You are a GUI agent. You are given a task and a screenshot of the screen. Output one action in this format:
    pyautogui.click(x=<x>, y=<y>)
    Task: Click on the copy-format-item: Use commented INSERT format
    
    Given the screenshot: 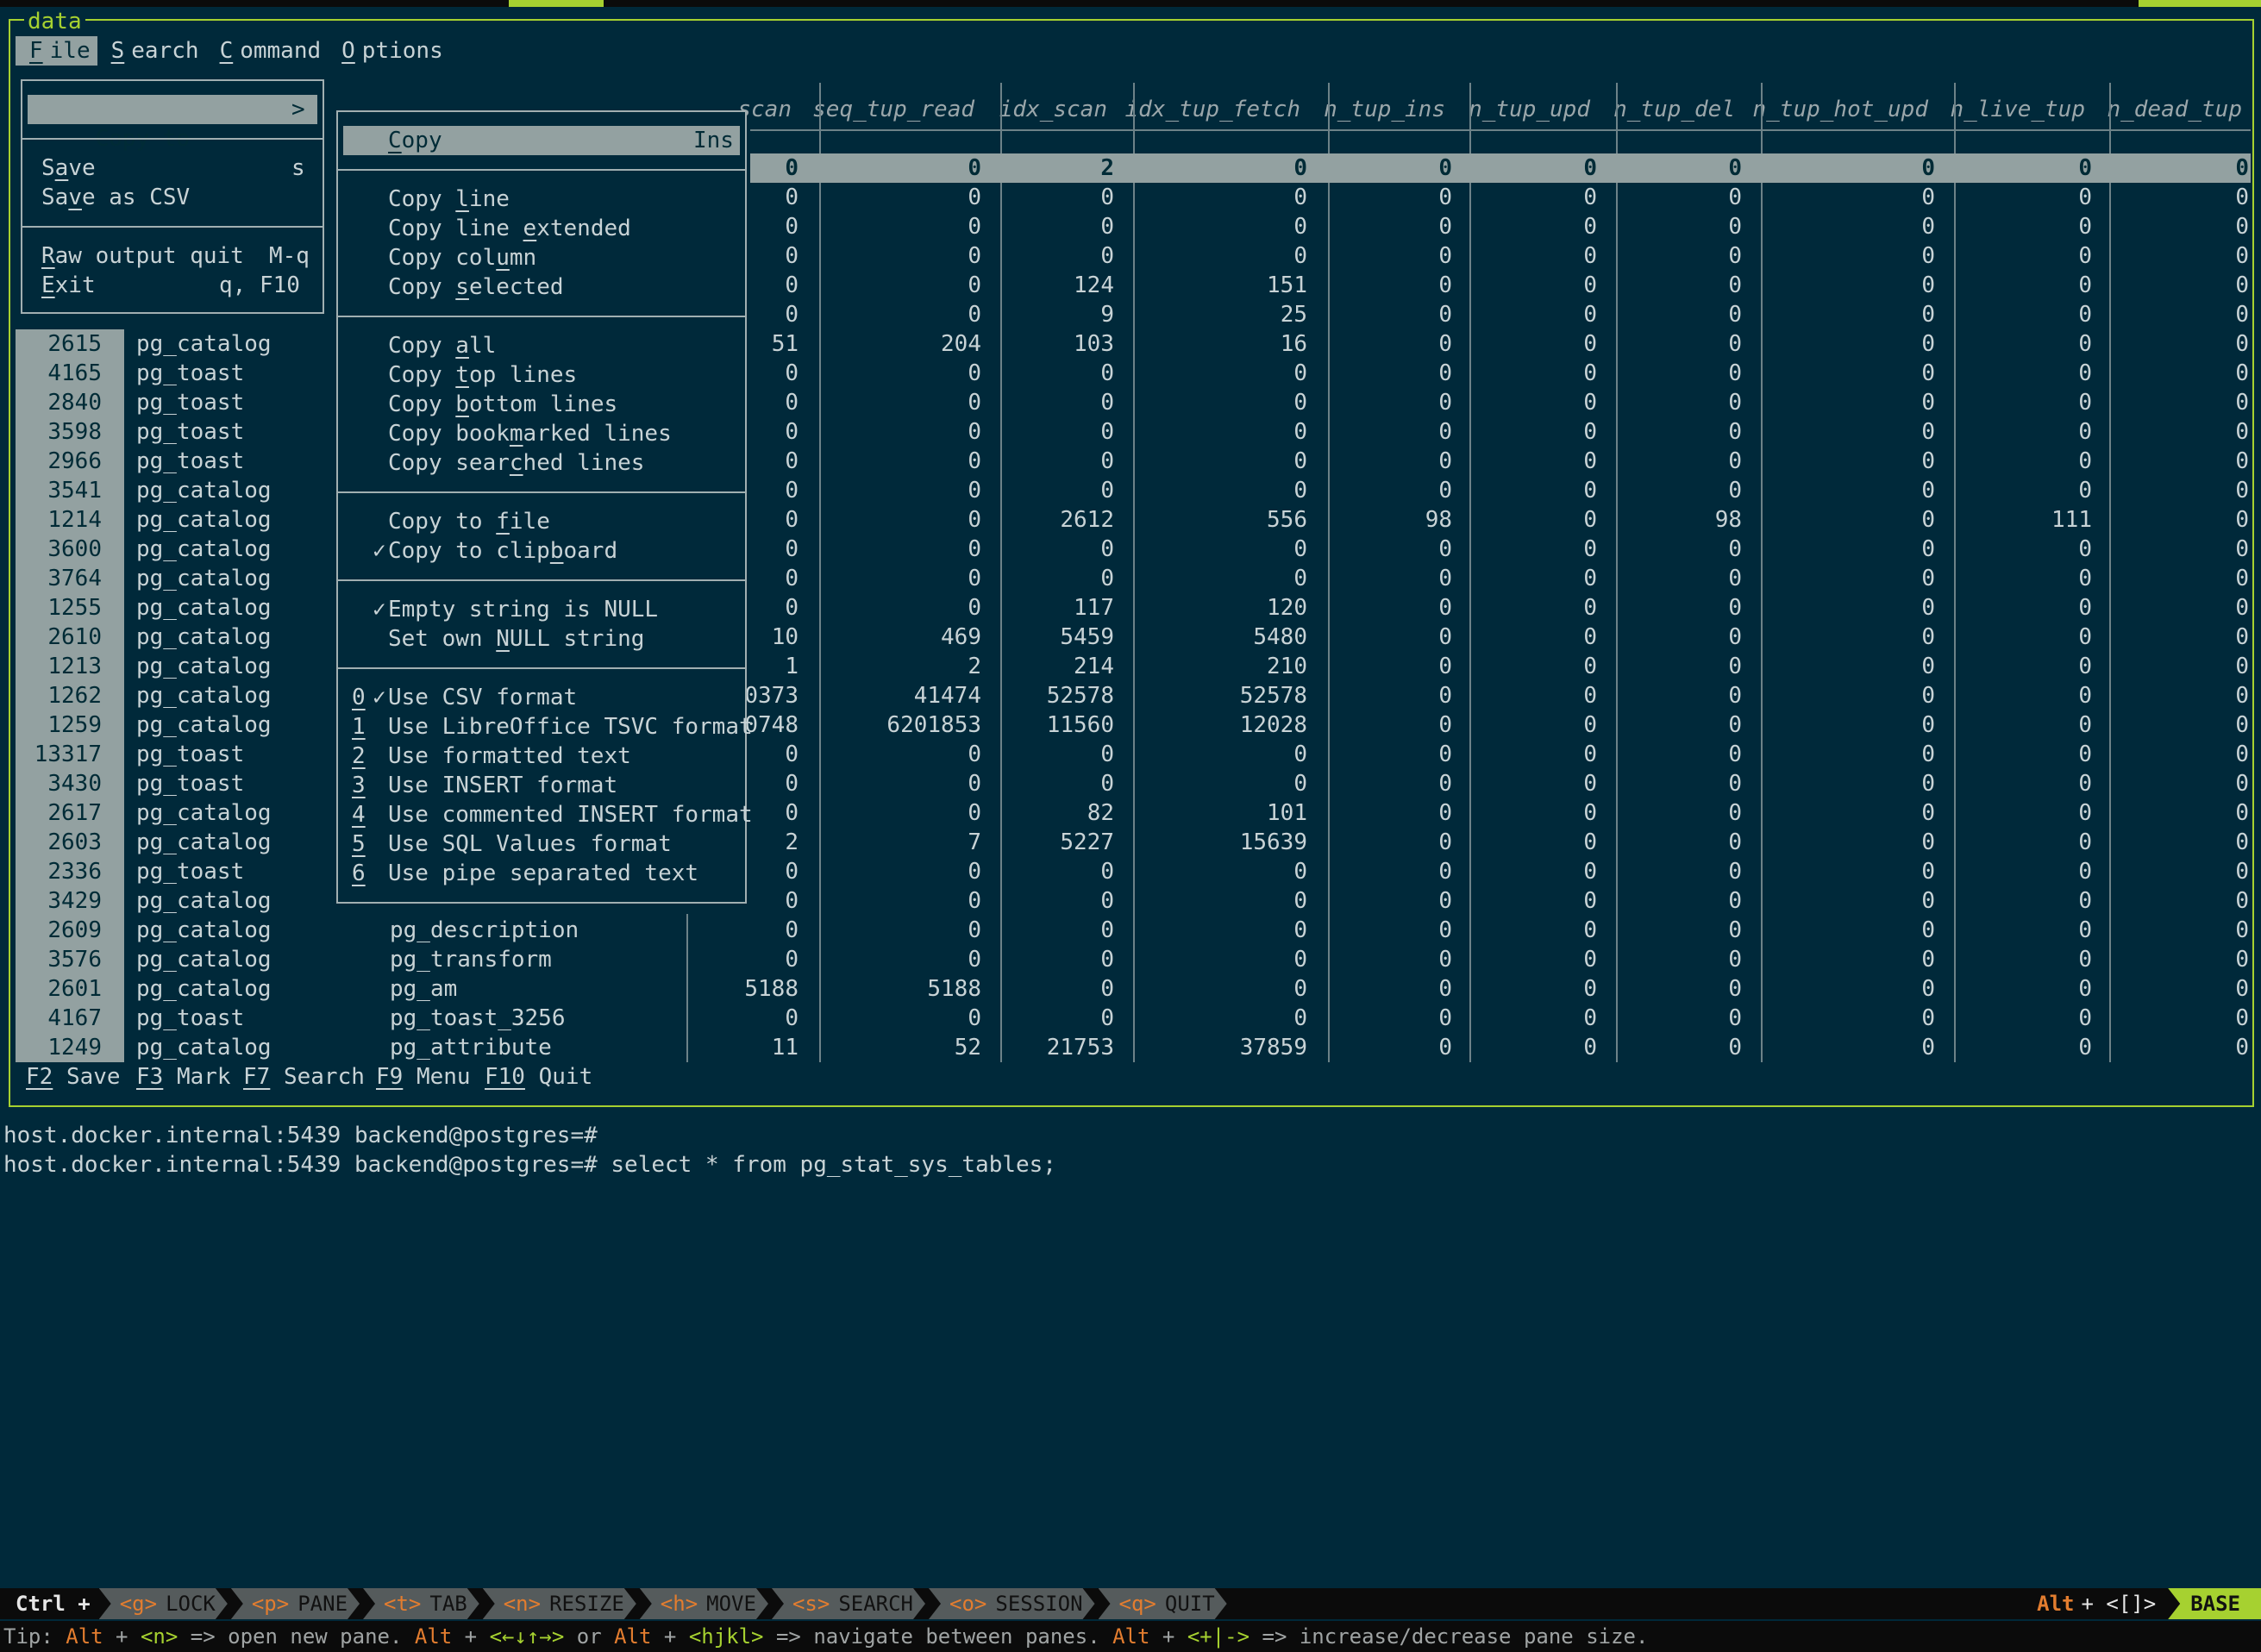 What is the action you would take?
    pyautogui.click(x=571, y=814)
    